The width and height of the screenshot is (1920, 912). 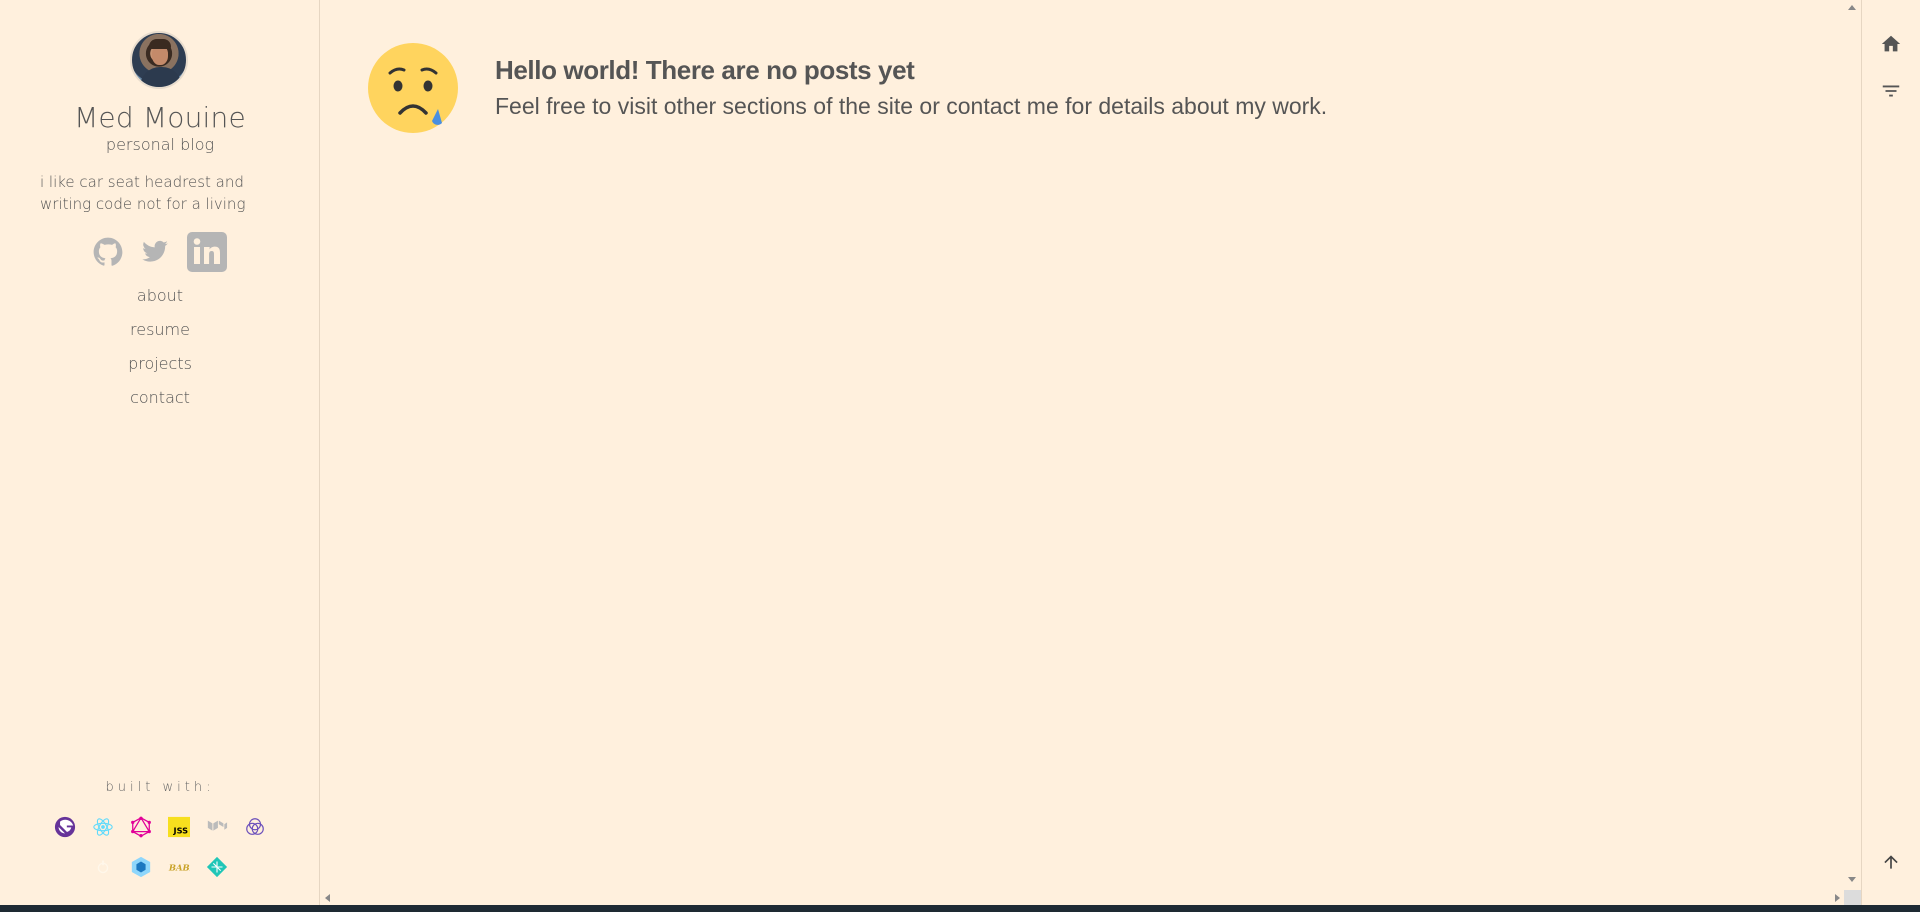 I want to click on webpack-icon, so click(x=141, y=867).